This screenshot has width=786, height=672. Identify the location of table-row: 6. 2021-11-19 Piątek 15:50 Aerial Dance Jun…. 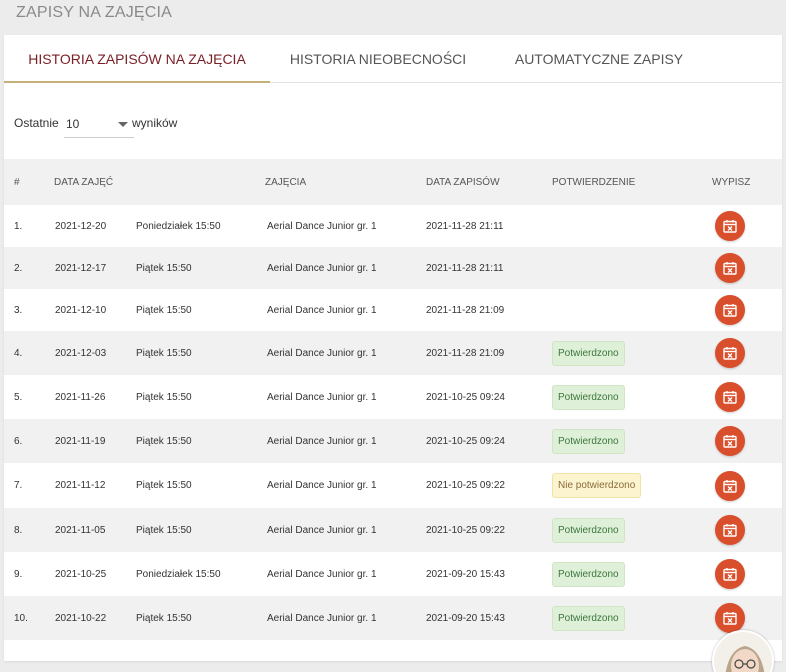
(393, 441).